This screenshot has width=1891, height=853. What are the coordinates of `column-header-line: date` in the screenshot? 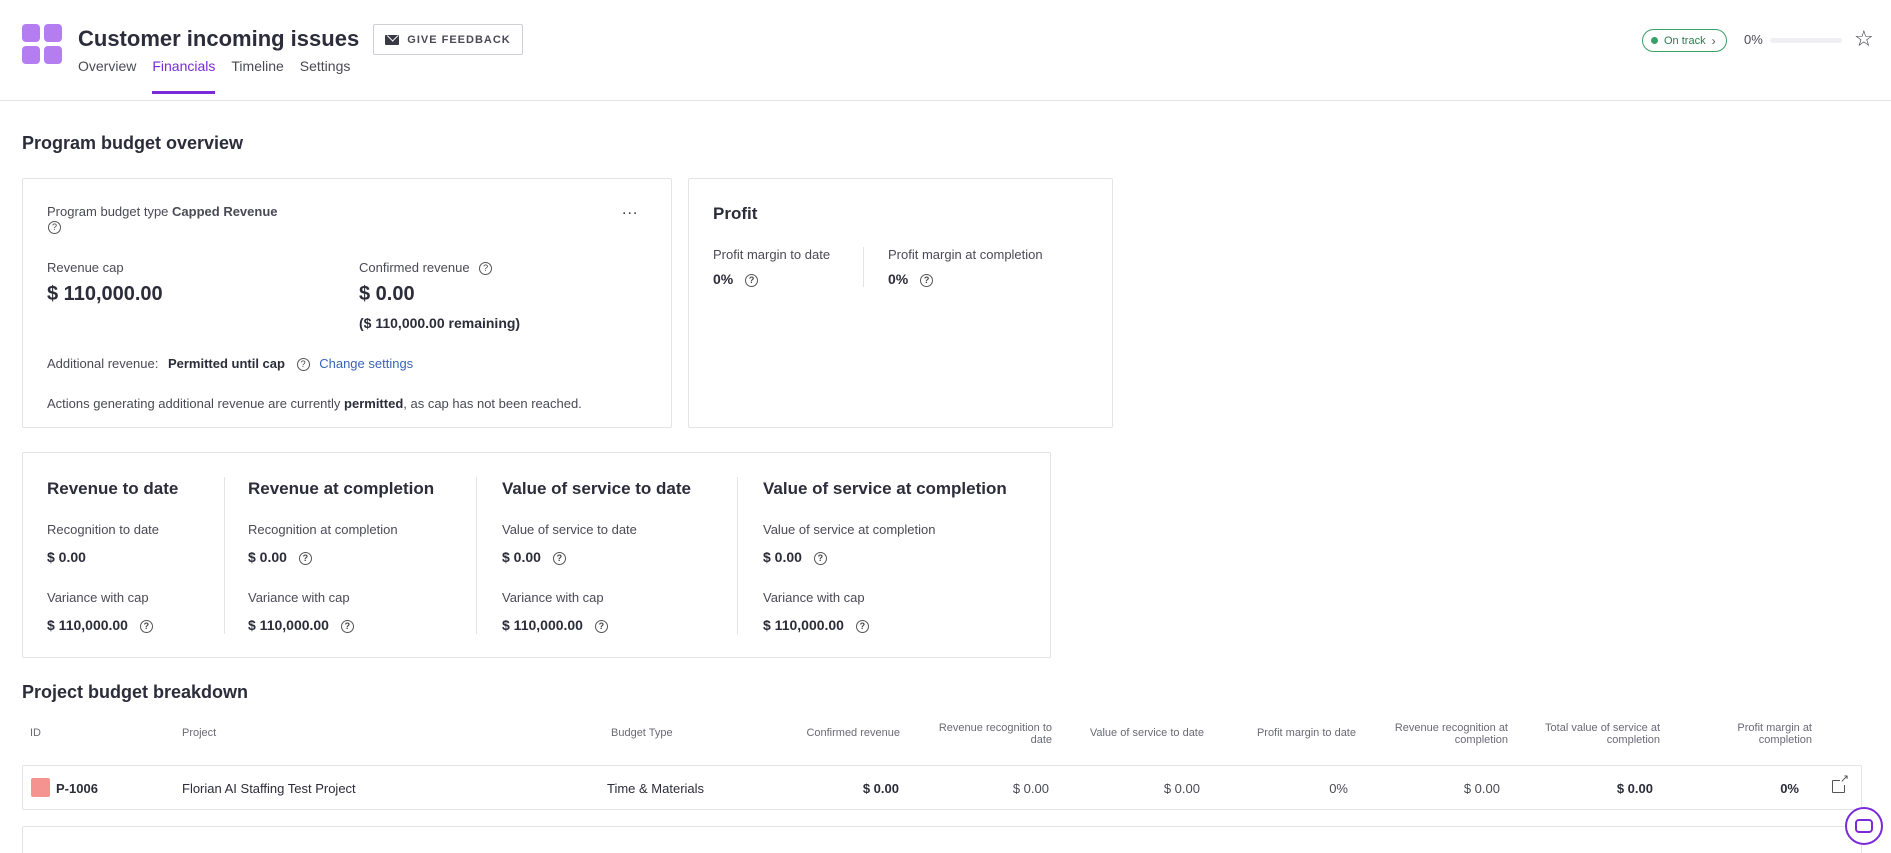 It's located at (1041, 740).